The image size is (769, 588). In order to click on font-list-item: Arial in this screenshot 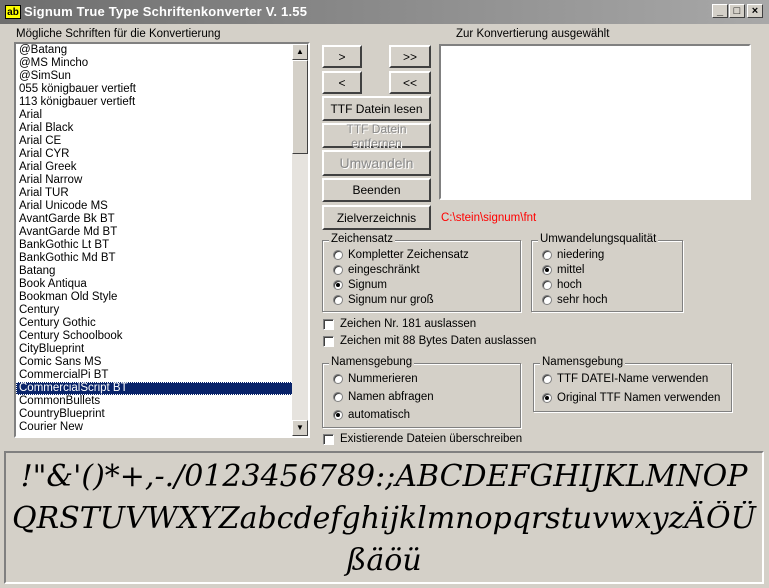, I will do `click(155, 115)`.